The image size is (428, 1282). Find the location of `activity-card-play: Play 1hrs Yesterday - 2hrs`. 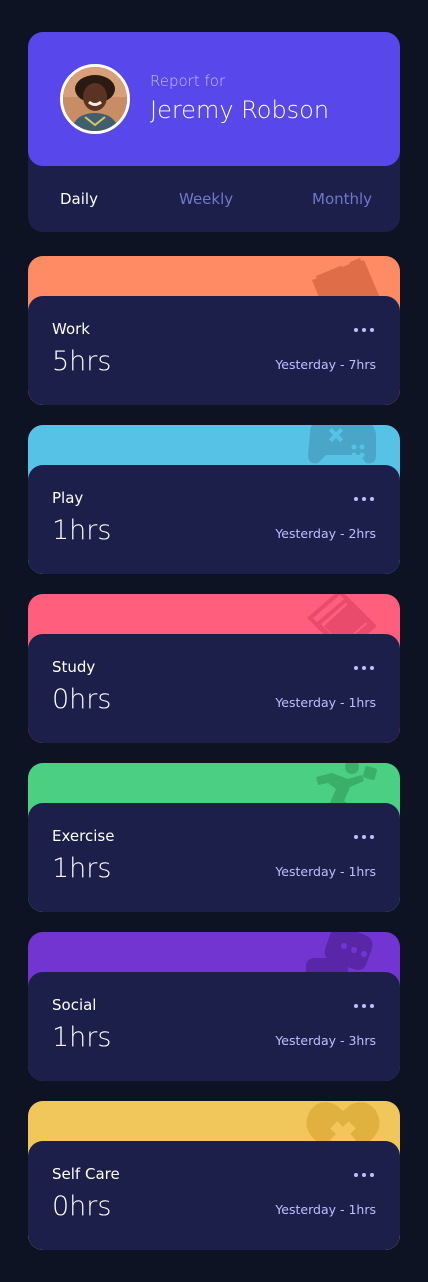

activity-card-play: Play 1hrs Yesterday - 2hrs is located at coordinates (214, 499).